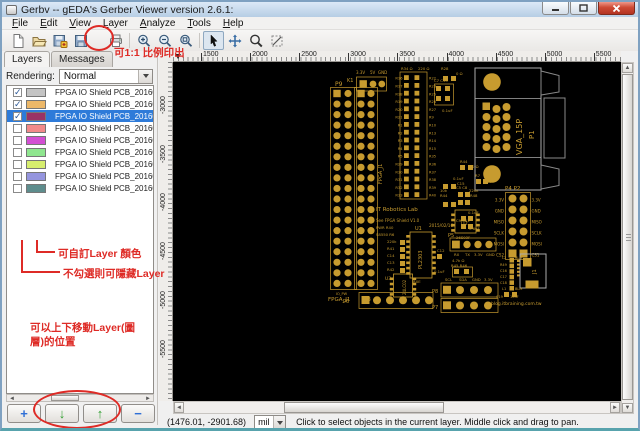 The height and width of the screenshot is (431, 640). What do you see at coordinates (20, 23) in the screenshot?
I see `menu-file: File` at bounding box center [20, 23].